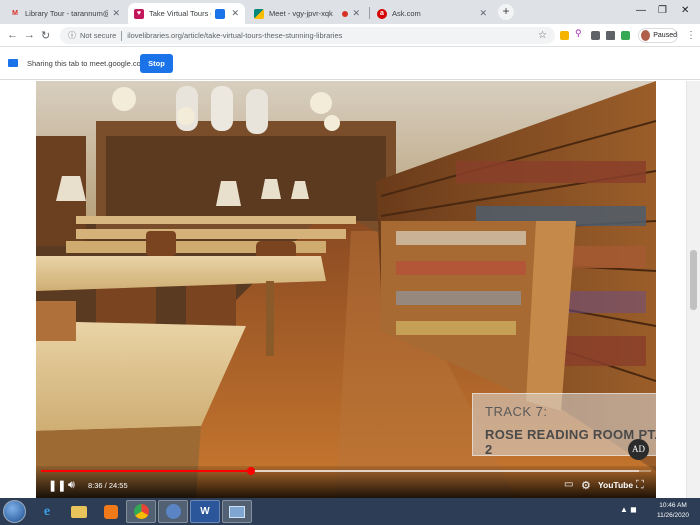  I want to click on recording-icon, so click(345, 13).